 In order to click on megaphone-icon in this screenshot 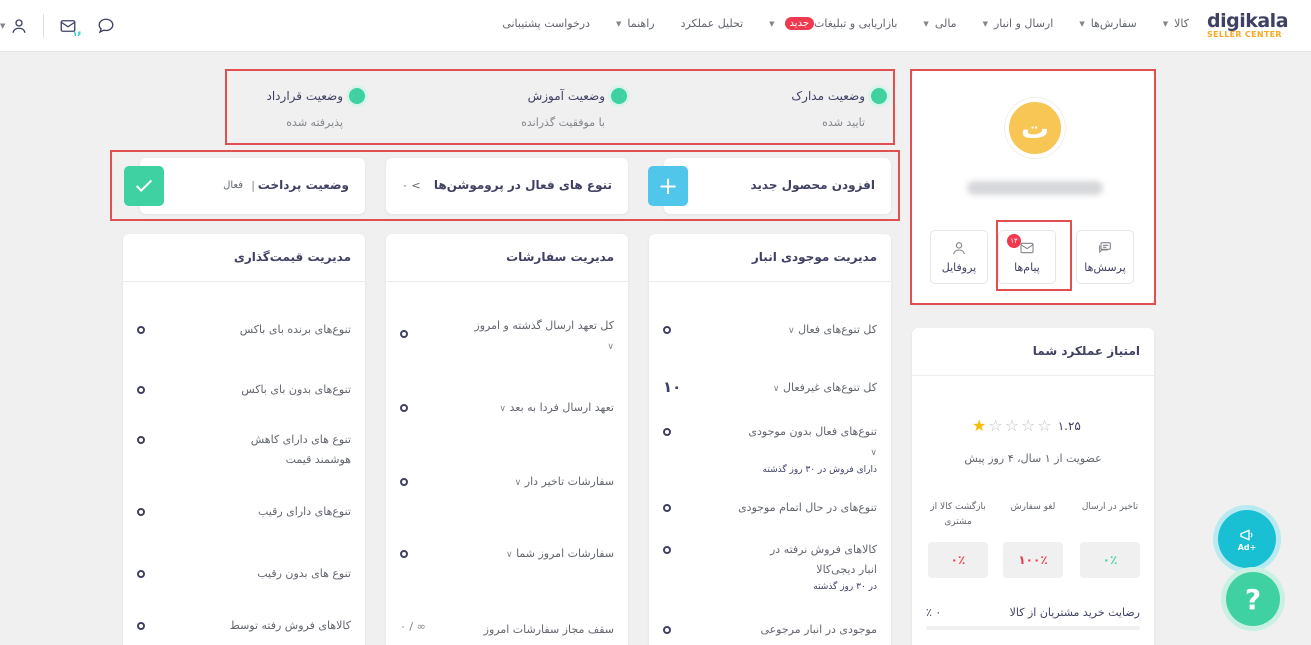, I will do `click(1246, 534)`.